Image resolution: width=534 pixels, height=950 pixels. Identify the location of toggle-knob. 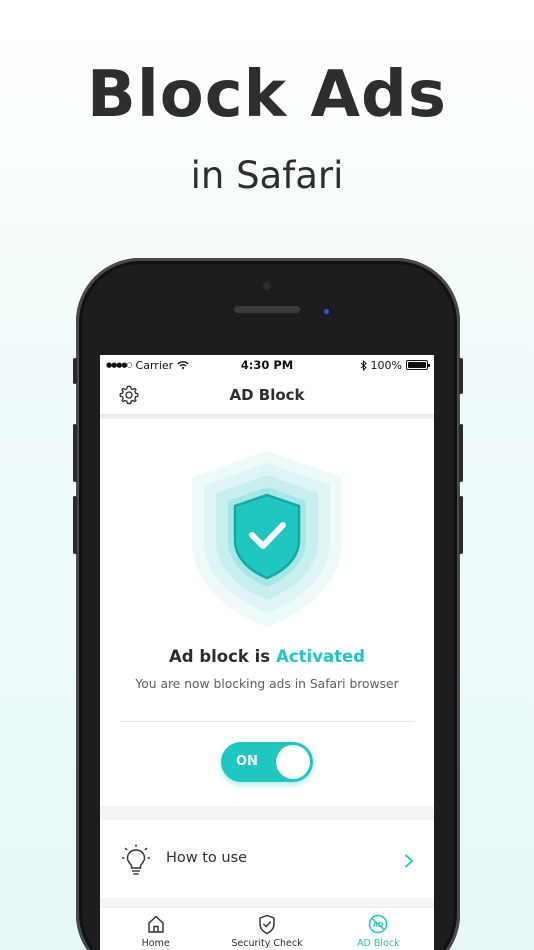
(293, 762).